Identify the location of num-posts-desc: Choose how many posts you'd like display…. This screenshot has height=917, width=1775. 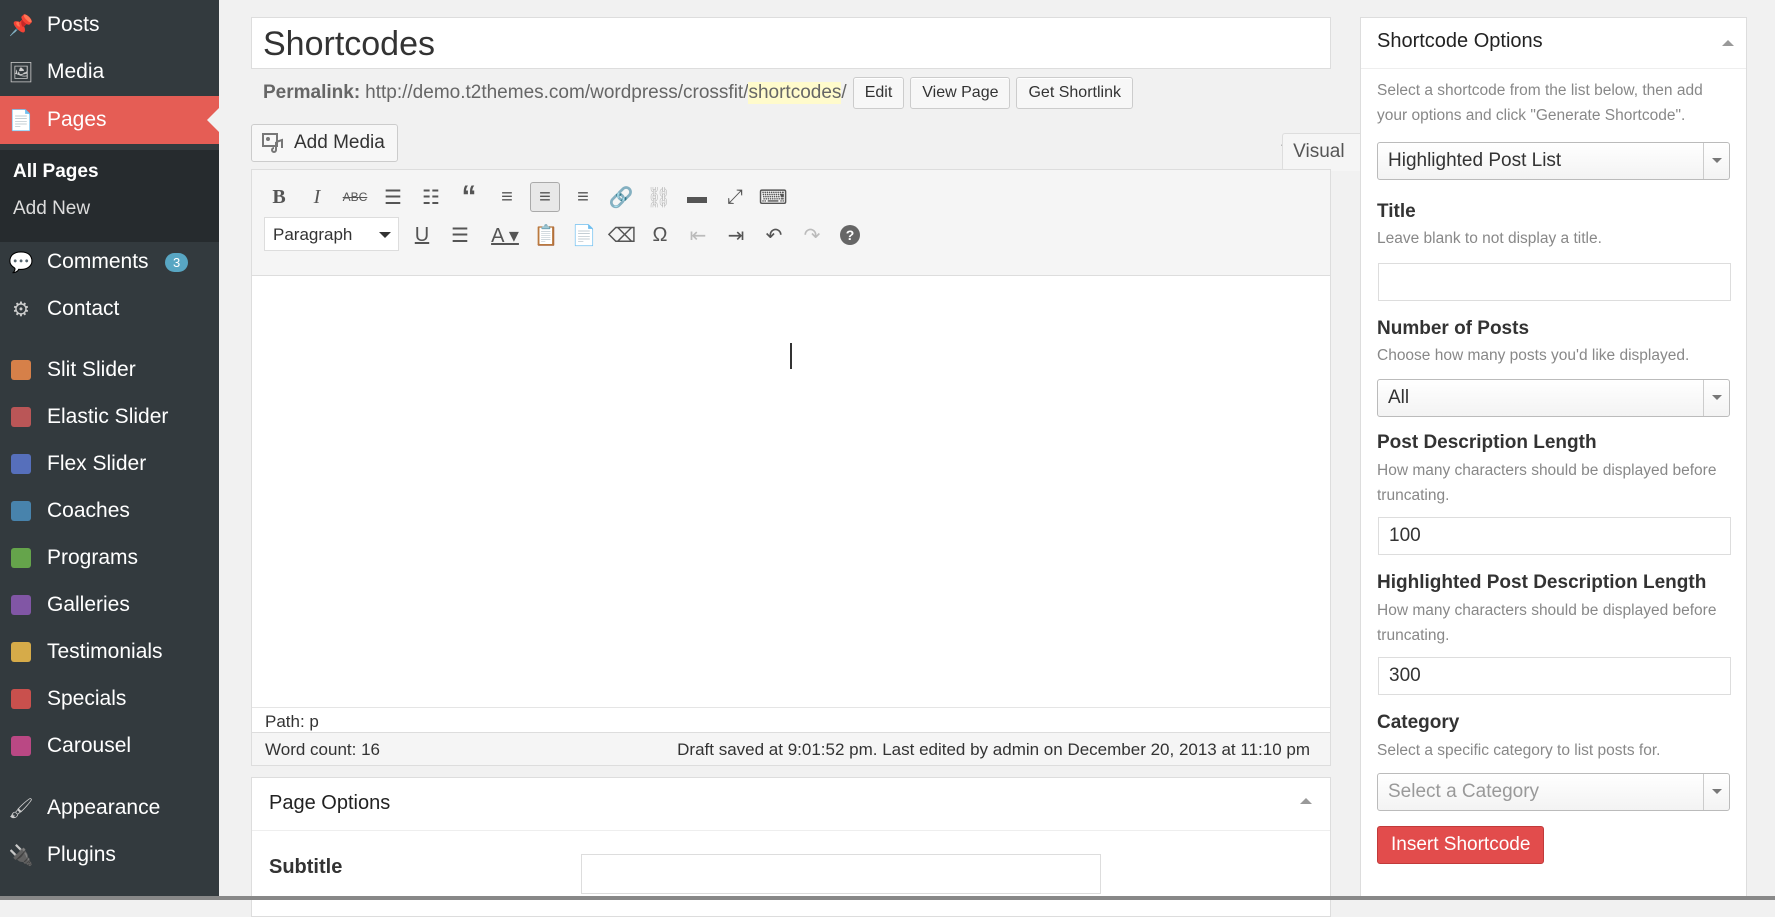
(1533, 355).